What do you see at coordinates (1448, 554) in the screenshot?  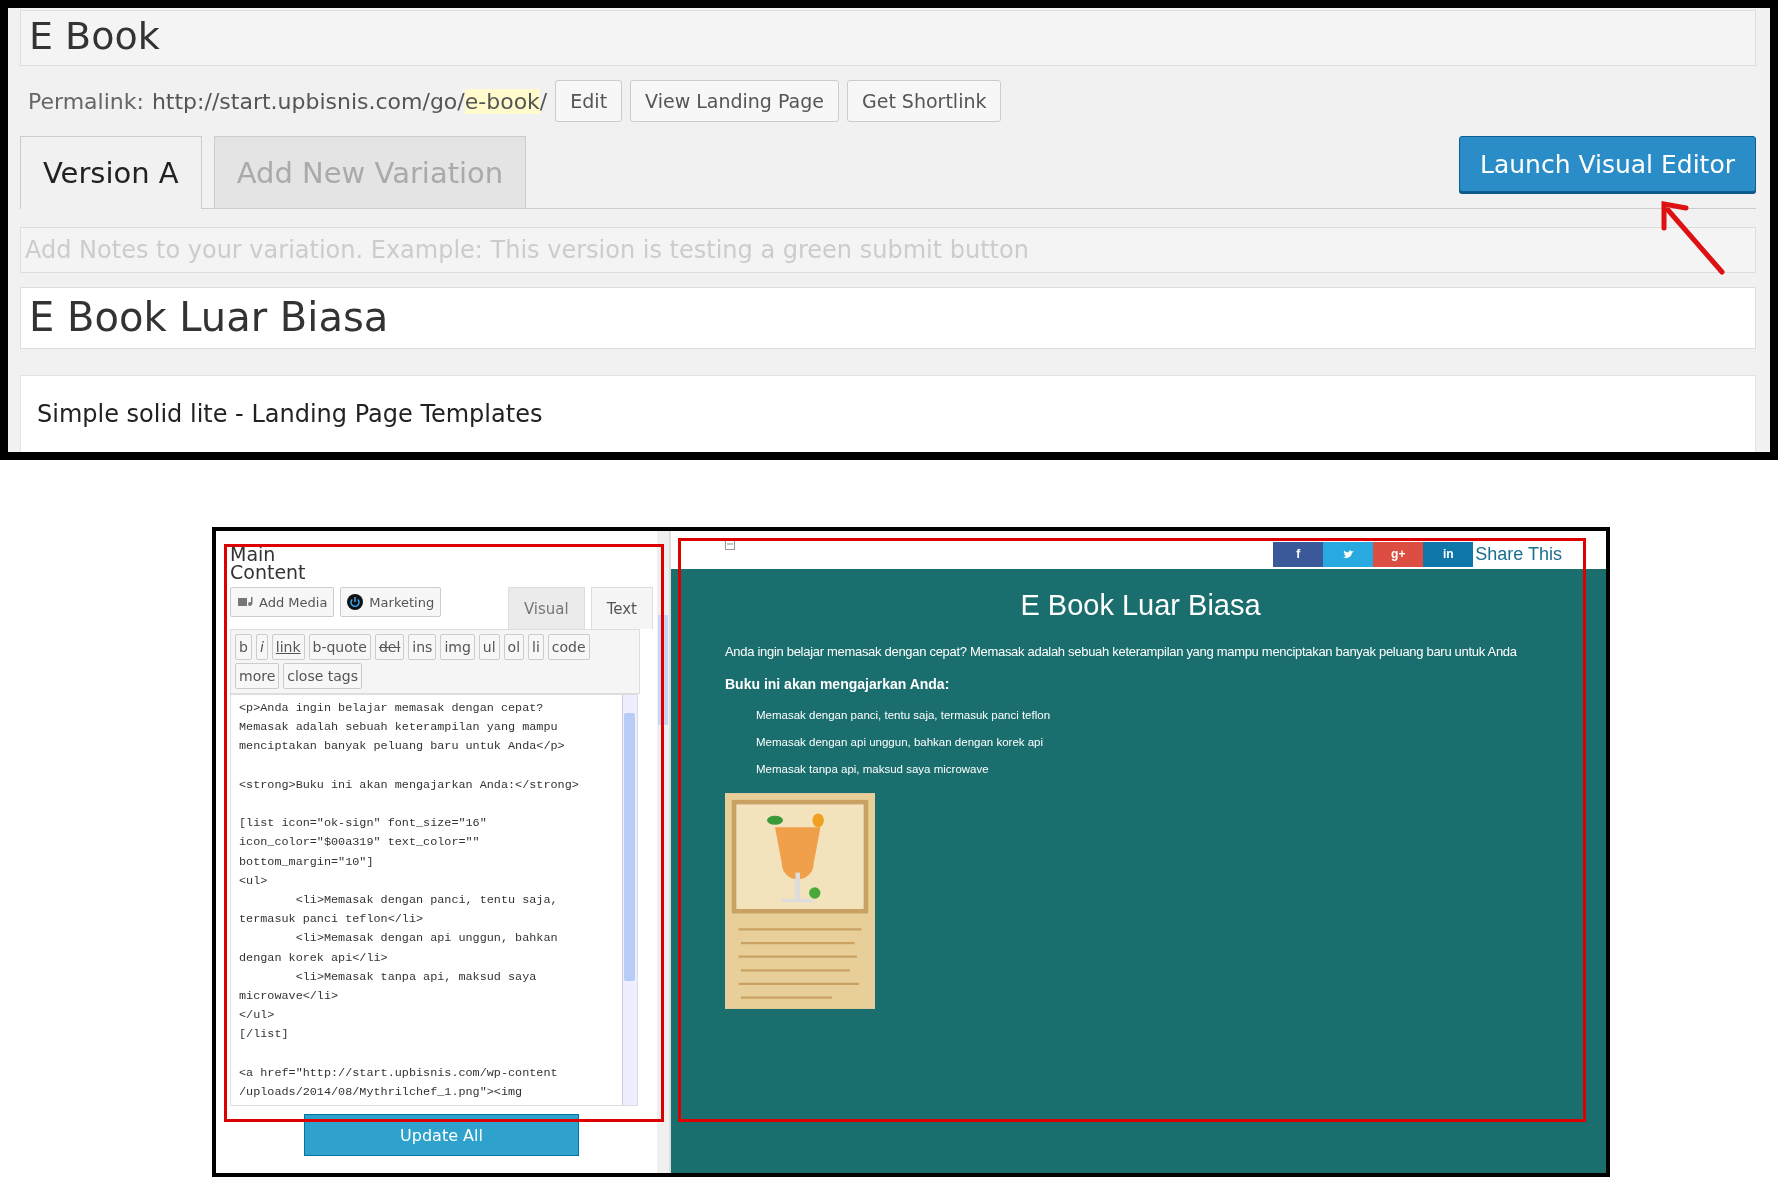 I see `share-button: in` at bounding box center [1448, 554].